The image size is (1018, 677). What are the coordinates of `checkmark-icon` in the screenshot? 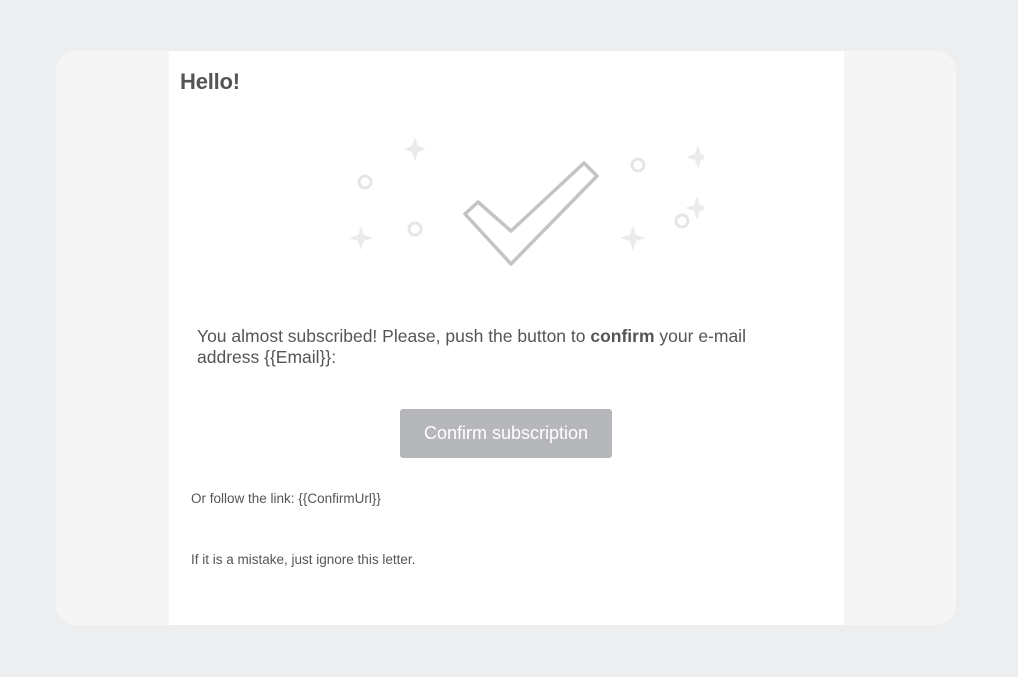 It's located at (531, 213).